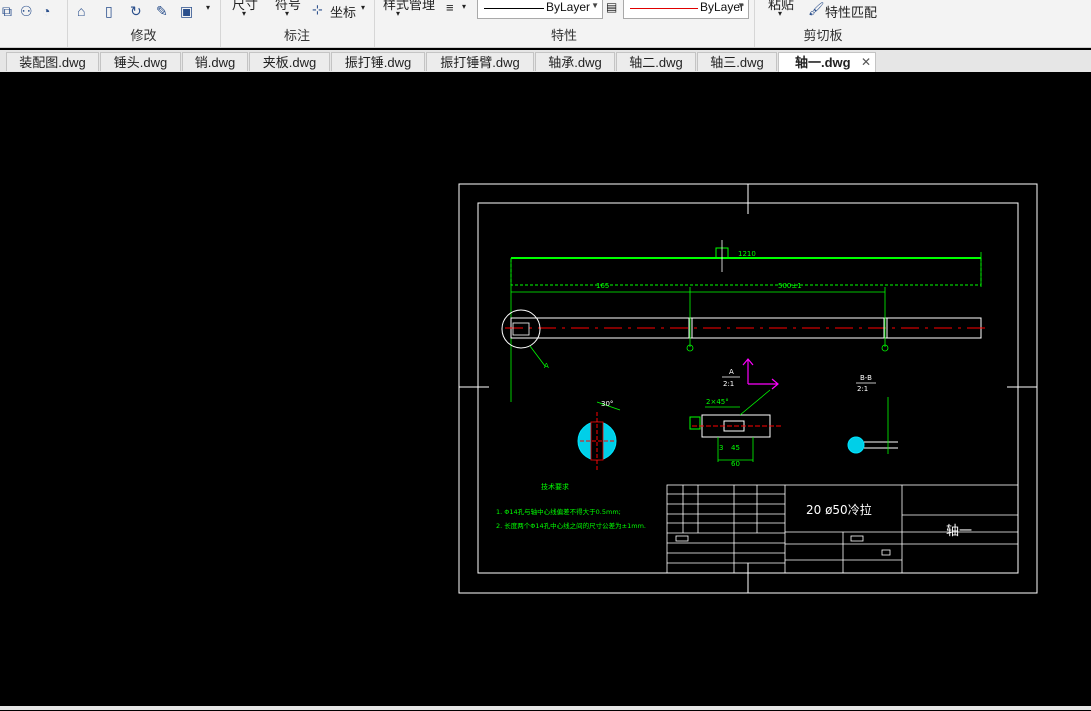 The image size is (1091, 711). I want to click on detail-thread, so click(695, 423).